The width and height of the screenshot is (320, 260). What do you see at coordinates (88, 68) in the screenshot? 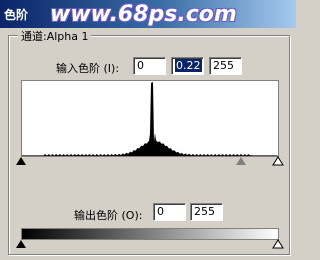
I see `input-levels-label: 输入色阶 (I):` at bounding box center [88, 68].